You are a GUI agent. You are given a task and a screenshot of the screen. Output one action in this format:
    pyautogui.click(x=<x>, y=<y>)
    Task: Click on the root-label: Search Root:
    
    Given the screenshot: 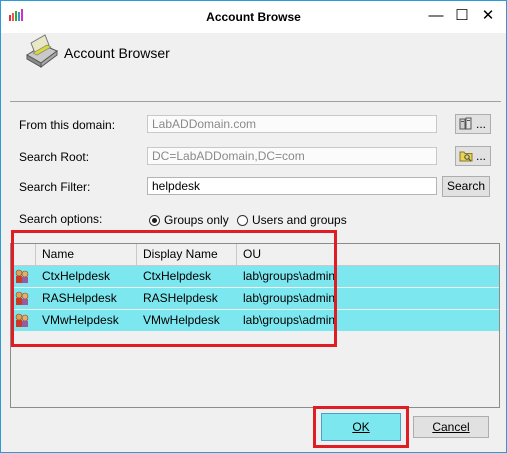 What is the action you would take?
    pyautogui.click(x=54, y=157)
    